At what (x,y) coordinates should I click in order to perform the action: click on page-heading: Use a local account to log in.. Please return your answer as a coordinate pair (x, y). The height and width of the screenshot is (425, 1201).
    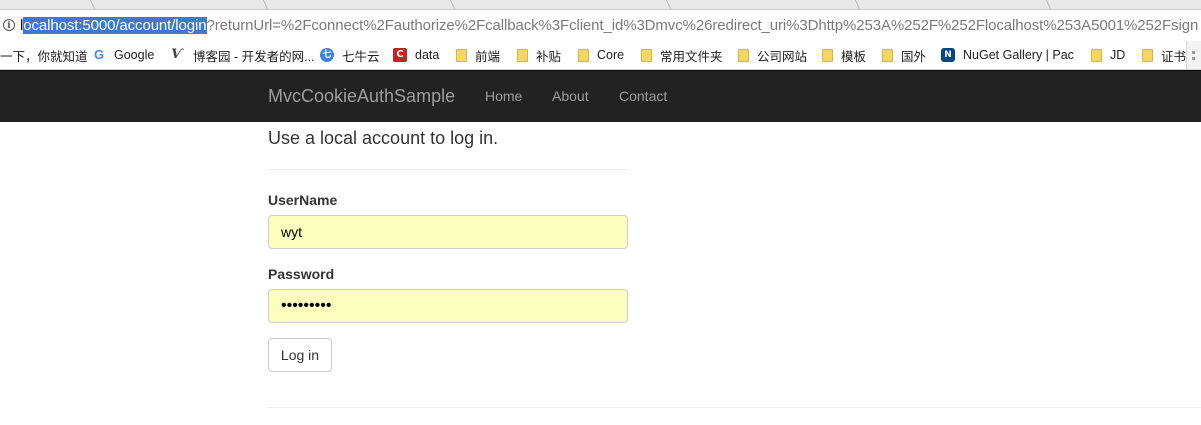
    Looking at the image, I should click on (383, 138).